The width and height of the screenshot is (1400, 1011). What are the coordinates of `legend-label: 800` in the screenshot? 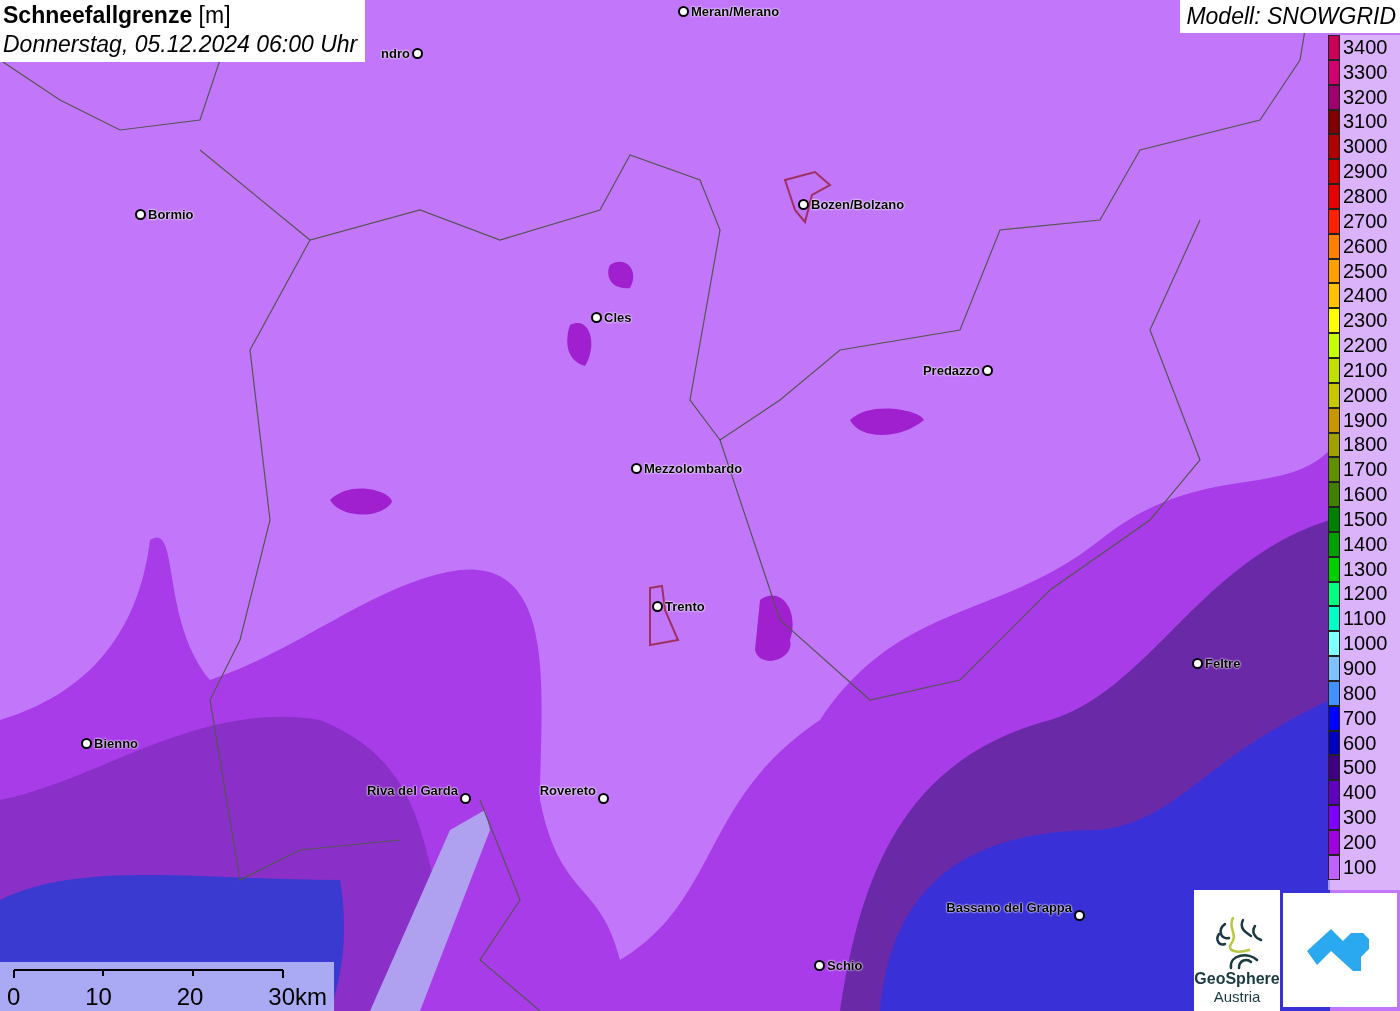 It's located at (1360, 693).